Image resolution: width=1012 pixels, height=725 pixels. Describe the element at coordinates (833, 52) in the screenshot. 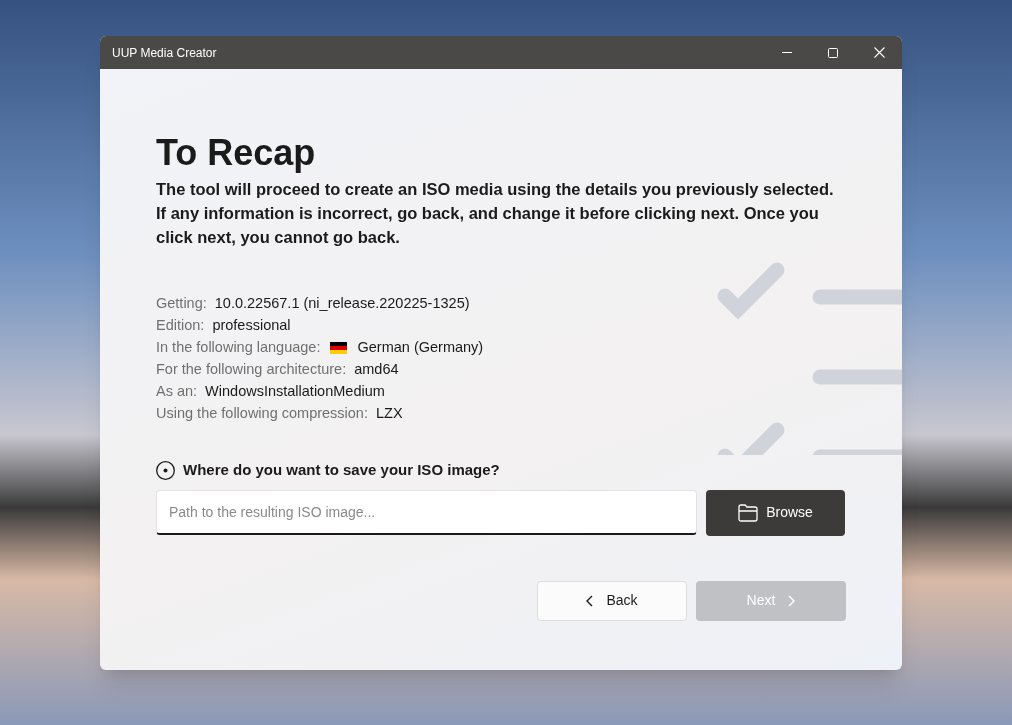

I see `maximize-icon` at that location.